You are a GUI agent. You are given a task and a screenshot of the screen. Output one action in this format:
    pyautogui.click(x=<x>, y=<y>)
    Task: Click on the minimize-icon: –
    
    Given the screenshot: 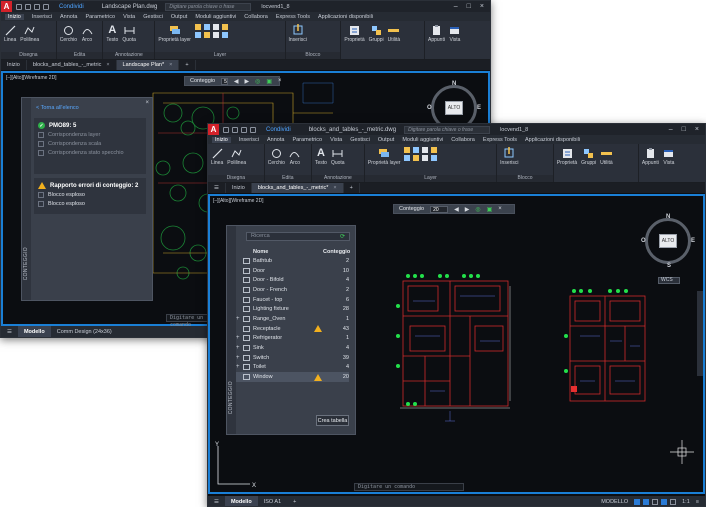 What is the action you would take?
    pyautogui.click(x=456, y=6)
    